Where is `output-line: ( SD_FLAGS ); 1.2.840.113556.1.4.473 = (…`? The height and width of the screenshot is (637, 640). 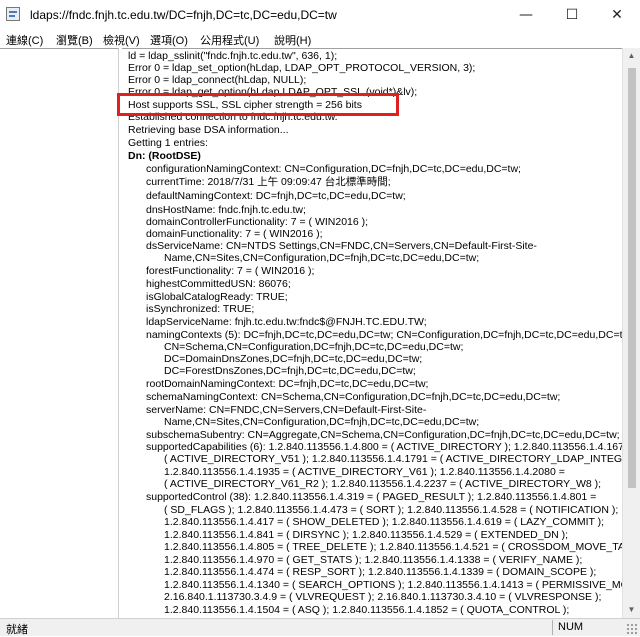 output-line: ( SD_FLAGS ); 1.2.840.113556.1.4.473 = (… is located at coordinates (391, 510).